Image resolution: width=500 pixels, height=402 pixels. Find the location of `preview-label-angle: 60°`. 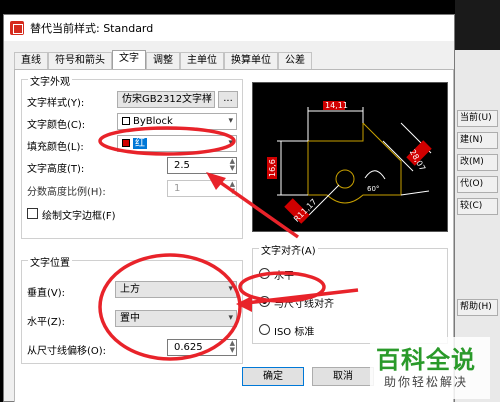

preview-label-angle: 60° is located at coordinates (373, 189).